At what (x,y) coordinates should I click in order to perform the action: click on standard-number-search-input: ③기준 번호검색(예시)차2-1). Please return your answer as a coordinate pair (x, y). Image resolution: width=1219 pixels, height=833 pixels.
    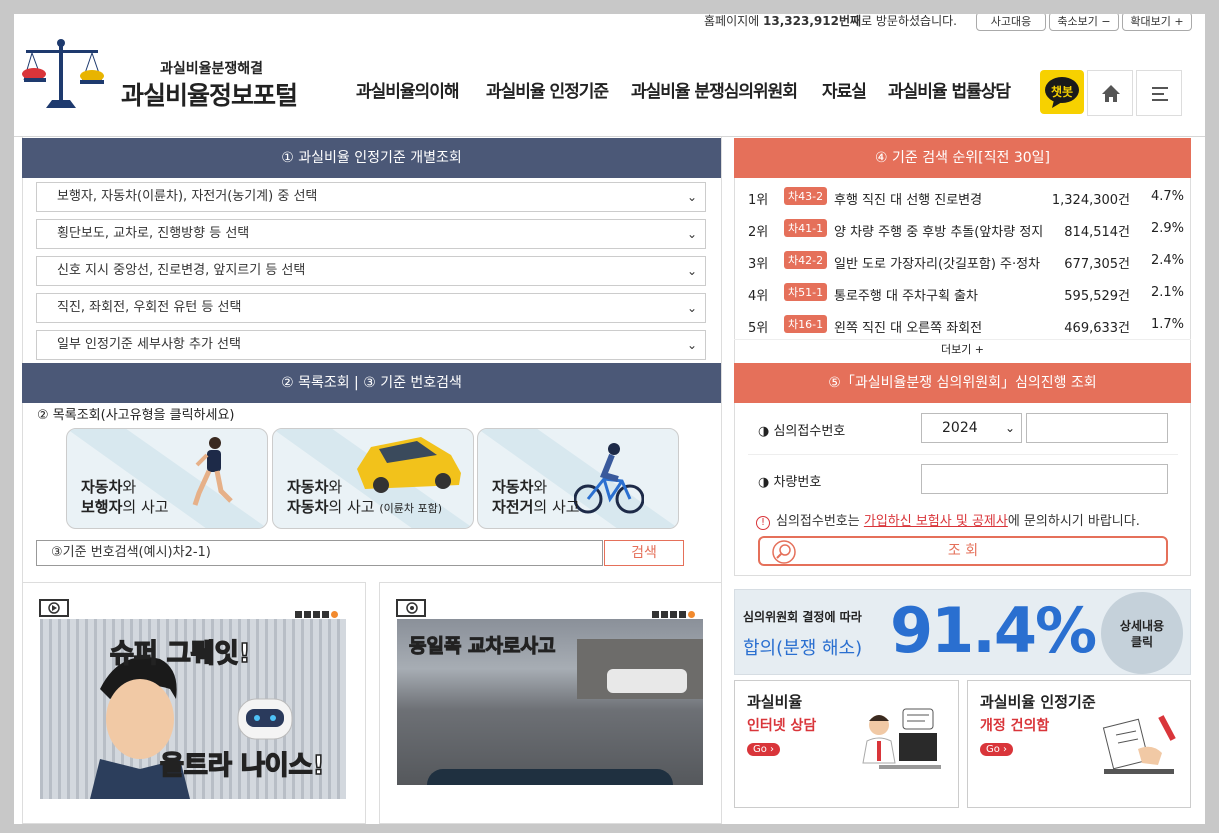
    Looking at the image, I should click on (319, 553).